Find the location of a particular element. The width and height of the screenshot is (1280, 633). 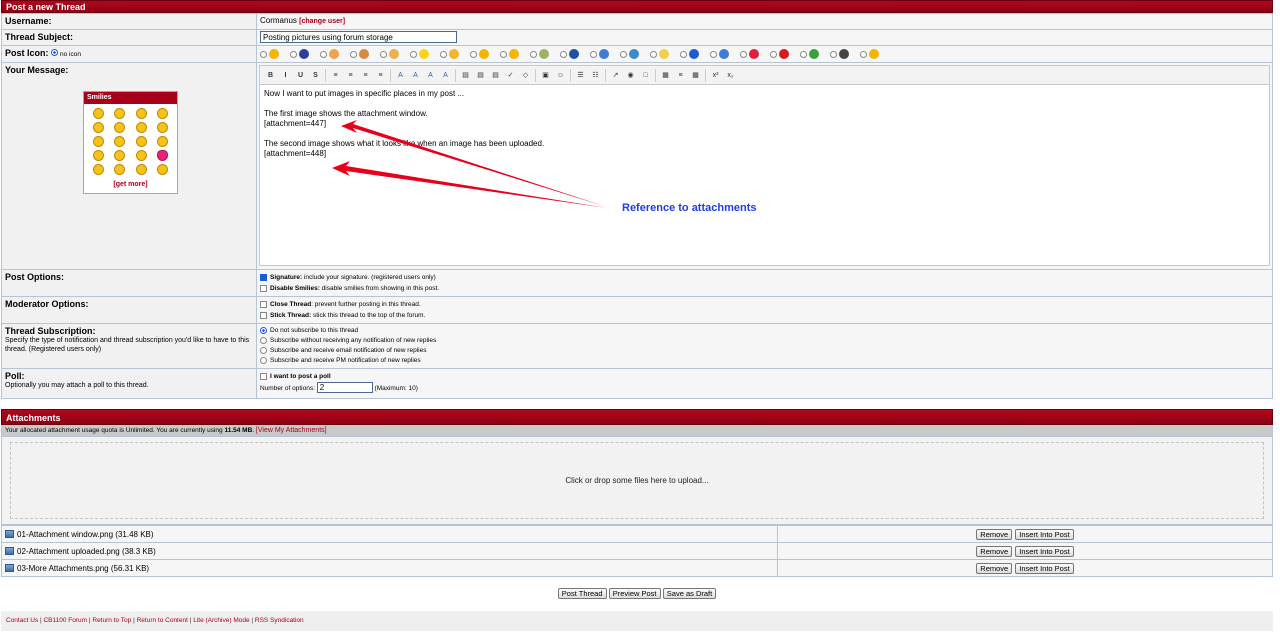

toolbar-button: B is located at coordinates (270, 75).